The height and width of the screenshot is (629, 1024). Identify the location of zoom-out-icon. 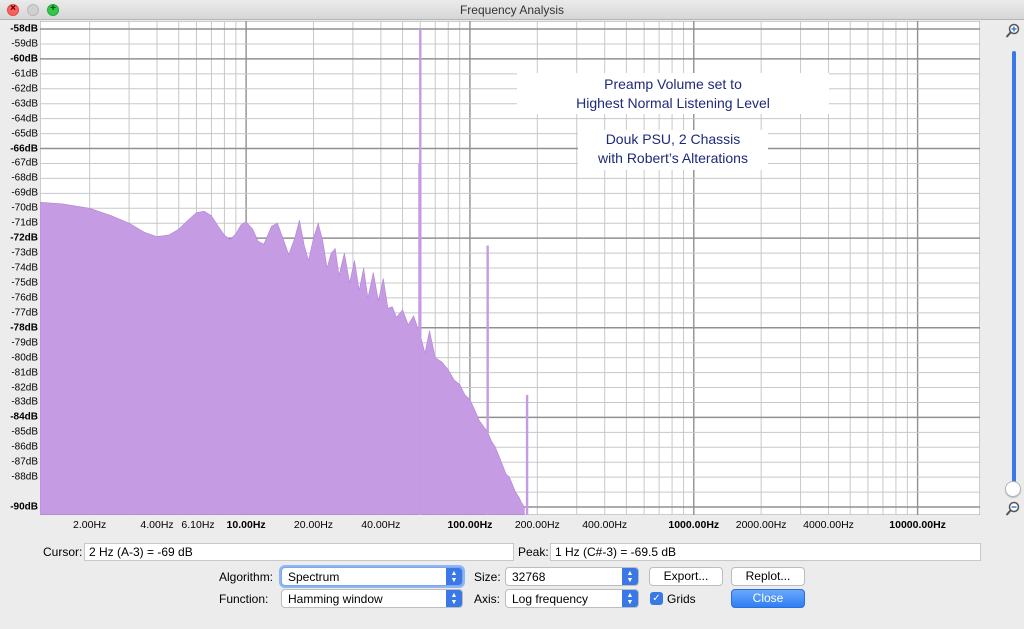
(1013, 509).